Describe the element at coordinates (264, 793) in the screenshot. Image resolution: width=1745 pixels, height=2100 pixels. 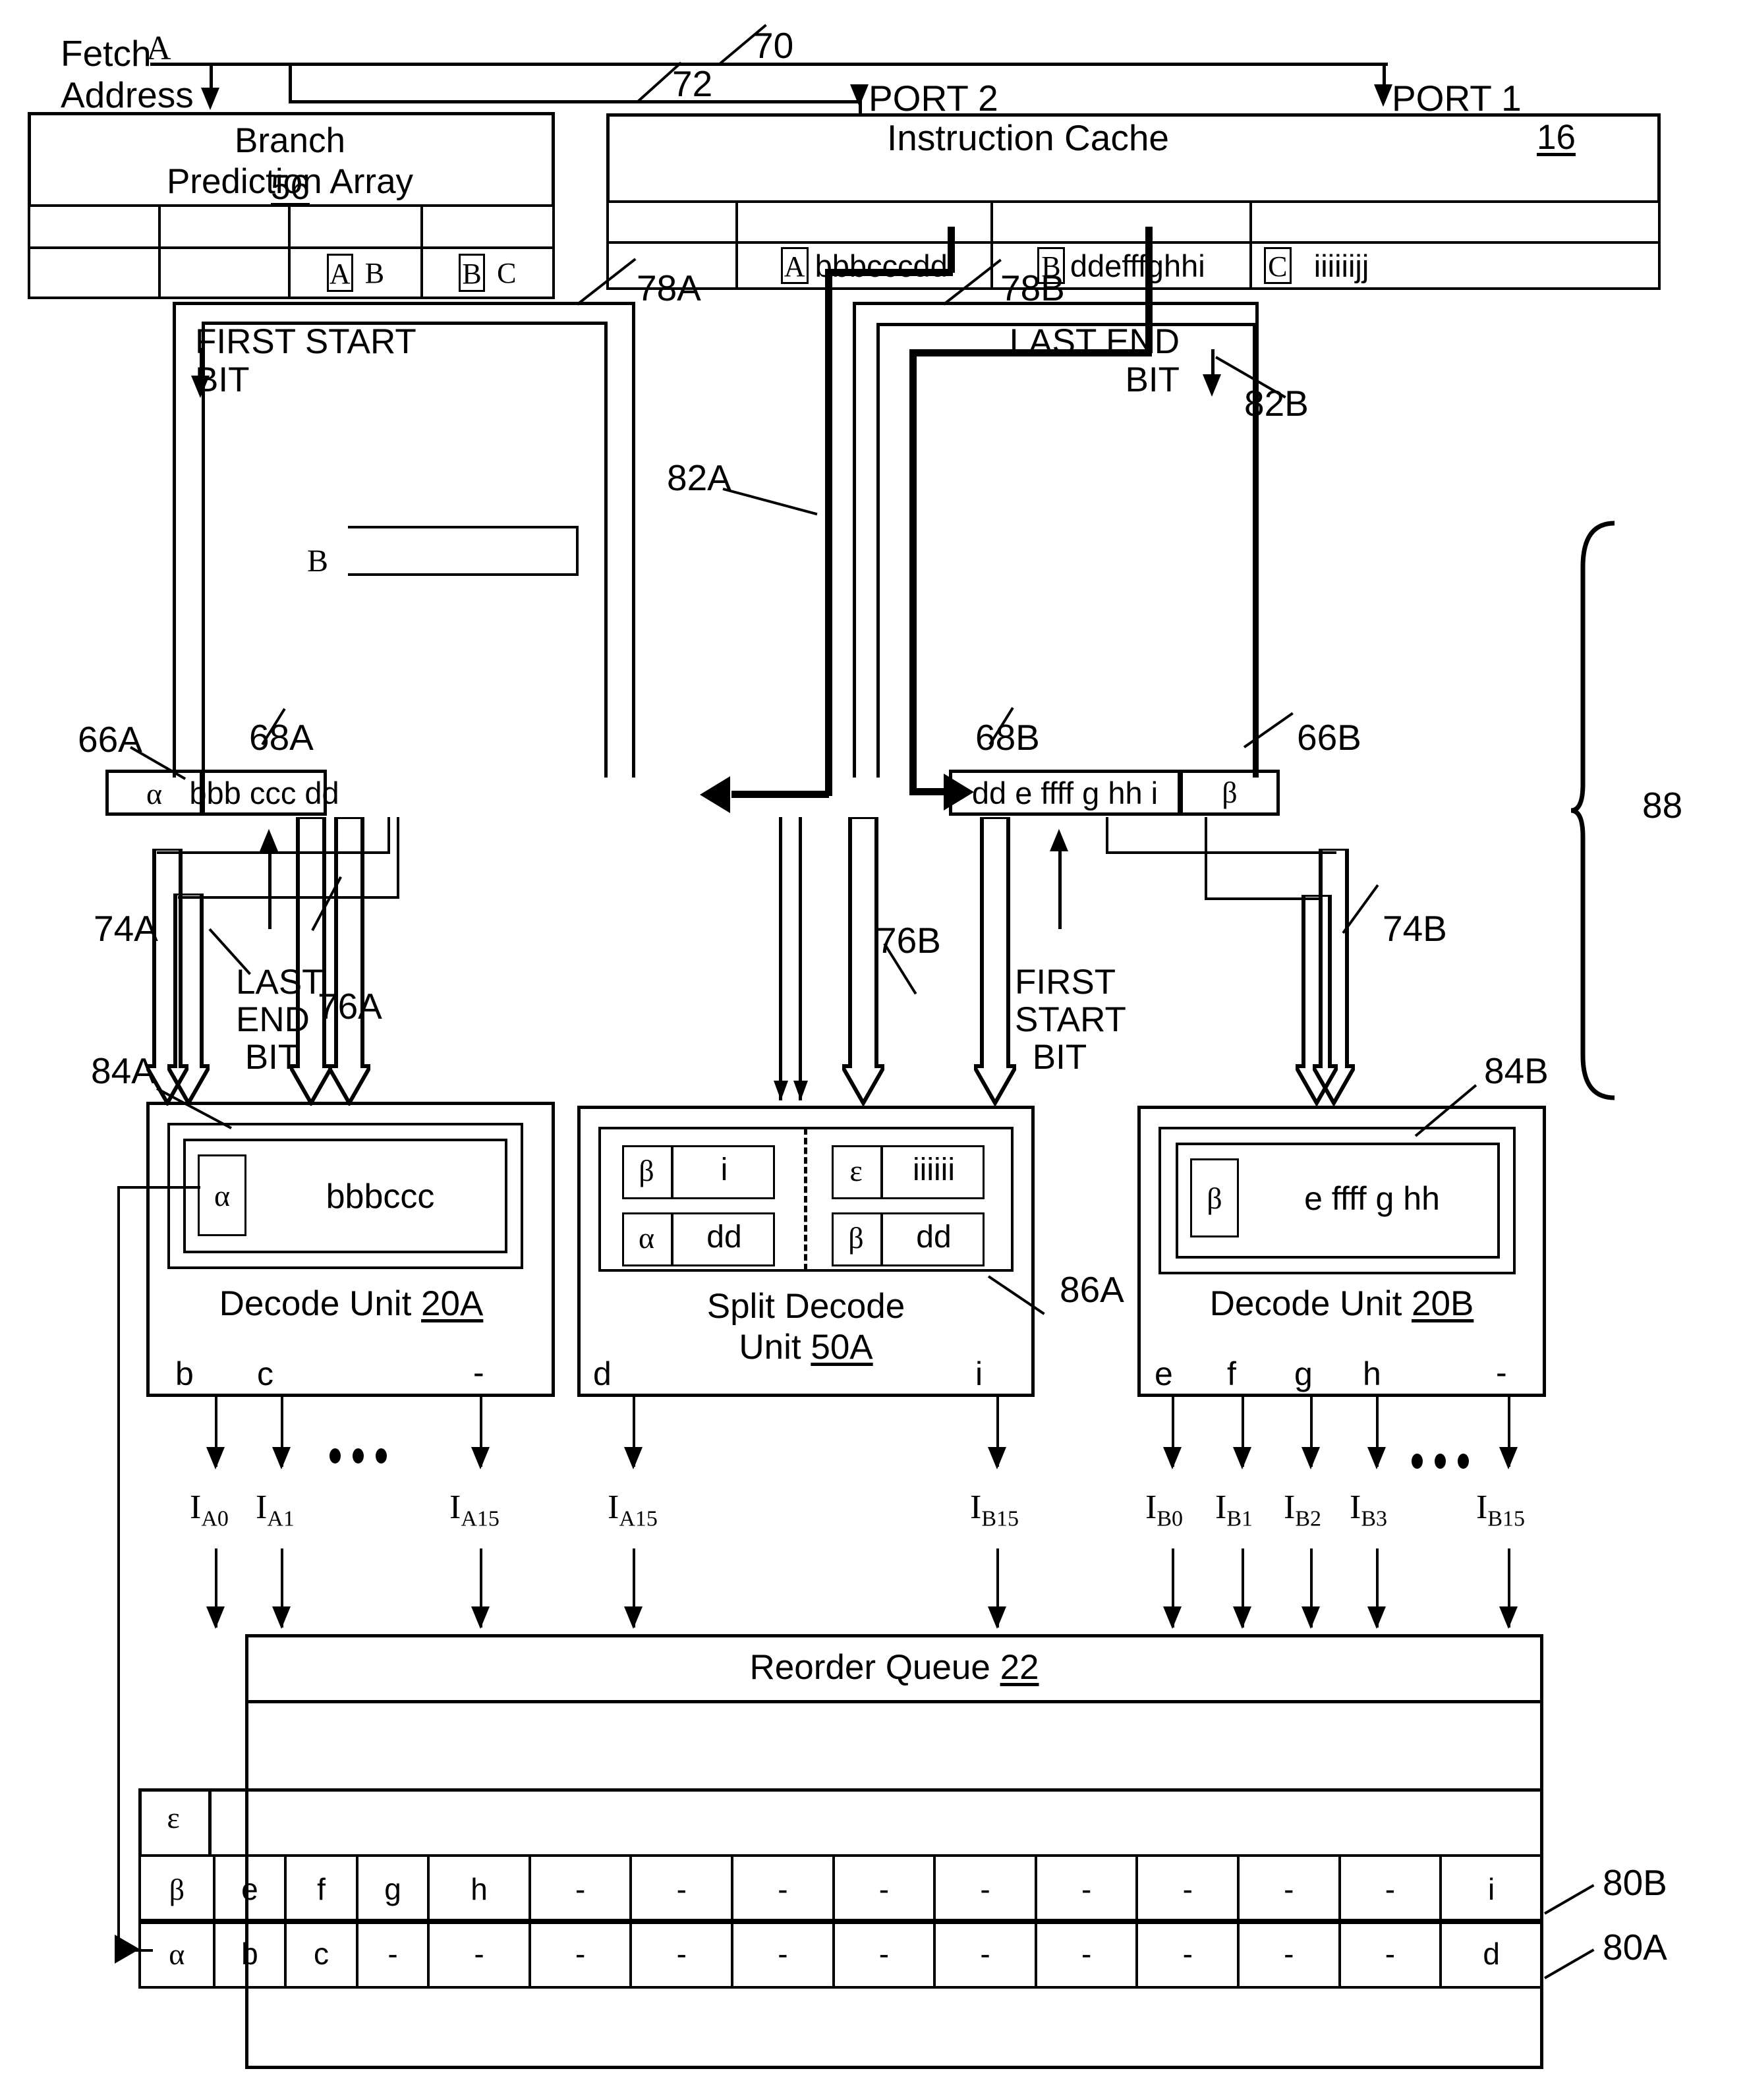
I see `scan-bus-a-bytes: bbb ccc dd` at that location.